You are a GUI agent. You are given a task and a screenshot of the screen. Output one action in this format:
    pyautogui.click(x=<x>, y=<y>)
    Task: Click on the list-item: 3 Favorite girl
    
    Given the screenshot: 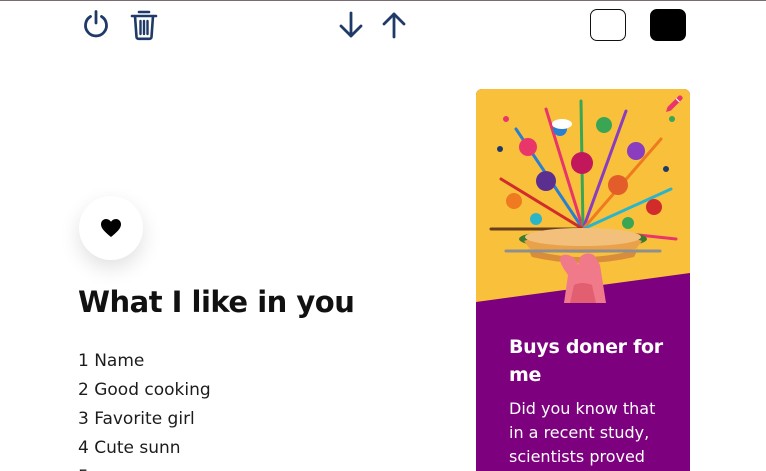 What is the action you would take?
    pyautogui.click(x=136, y=419)
    